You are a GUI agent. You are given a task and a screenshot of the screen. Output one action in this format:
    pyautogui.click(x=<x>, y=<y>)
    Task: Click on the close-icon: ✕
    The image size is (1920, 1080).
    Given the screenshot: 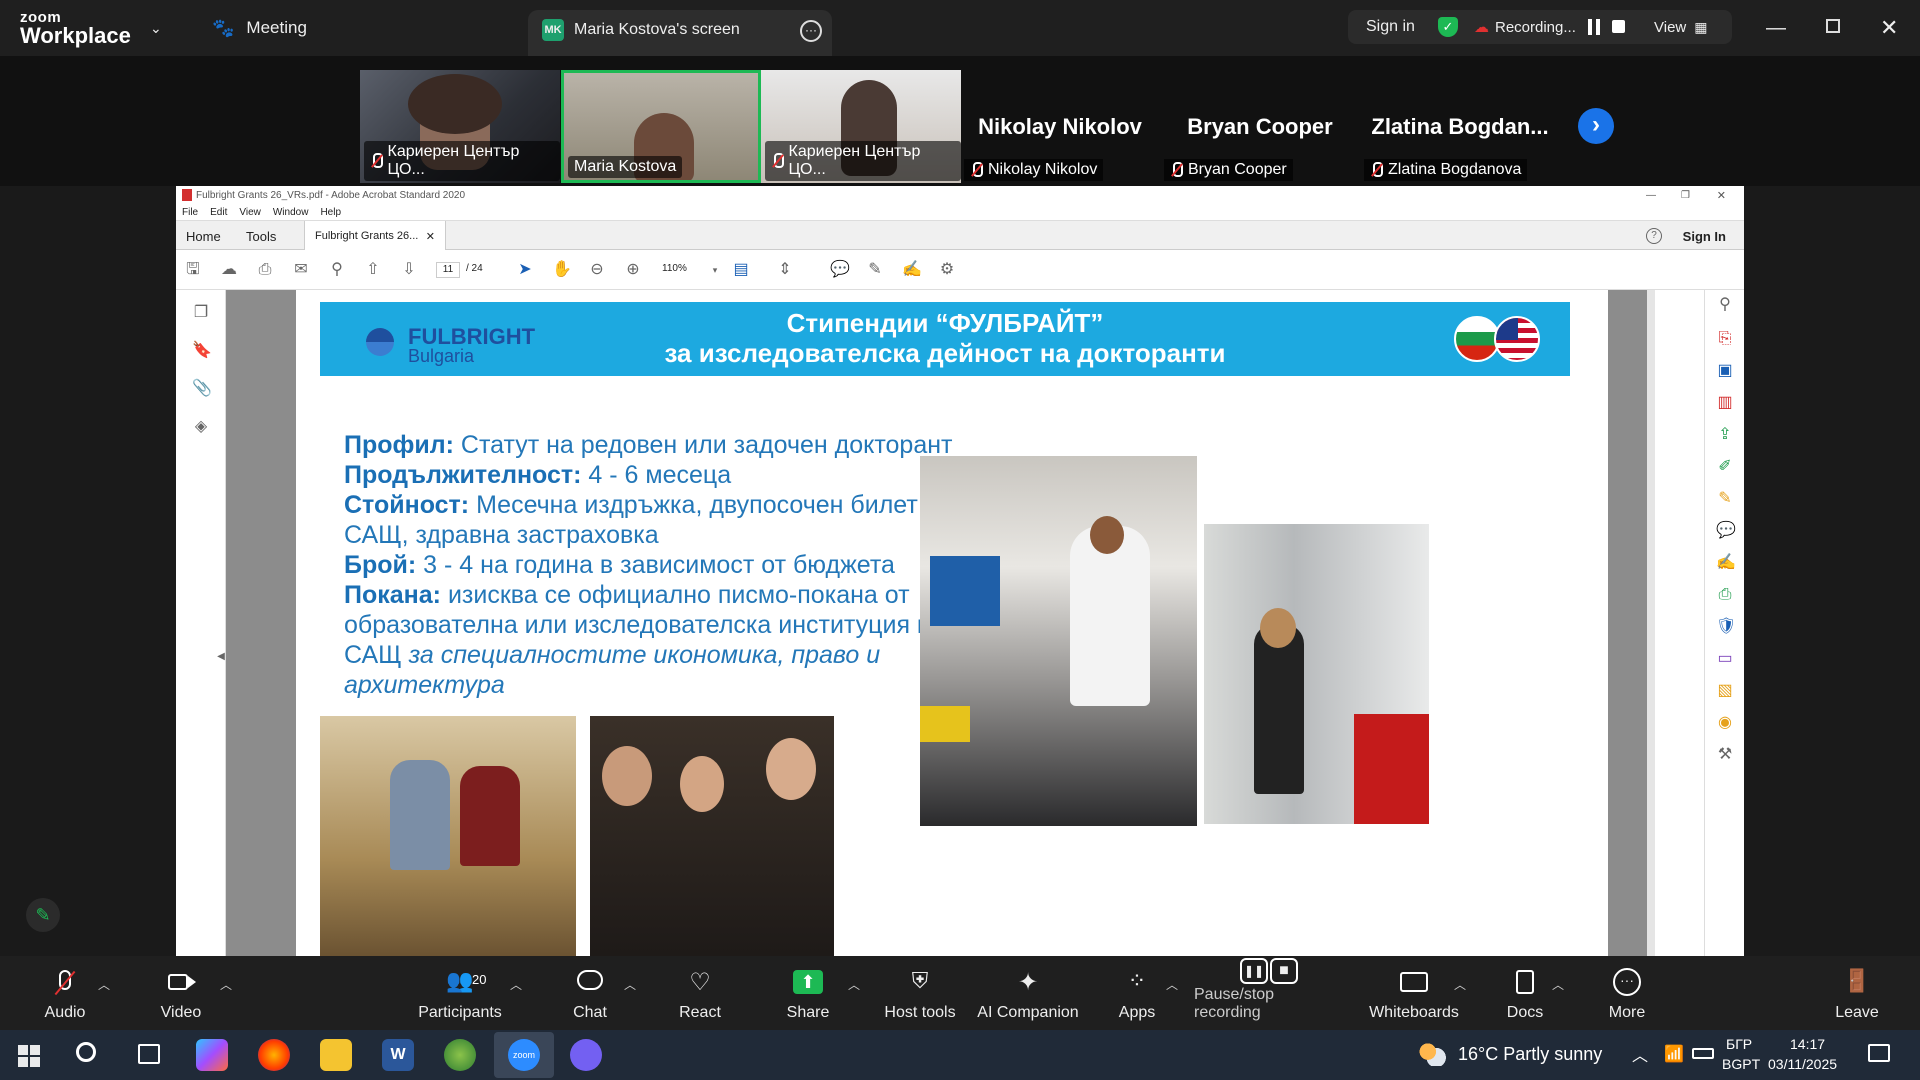 What is the action you would take?
    pyautogui.click(x=1889, y=28)
    